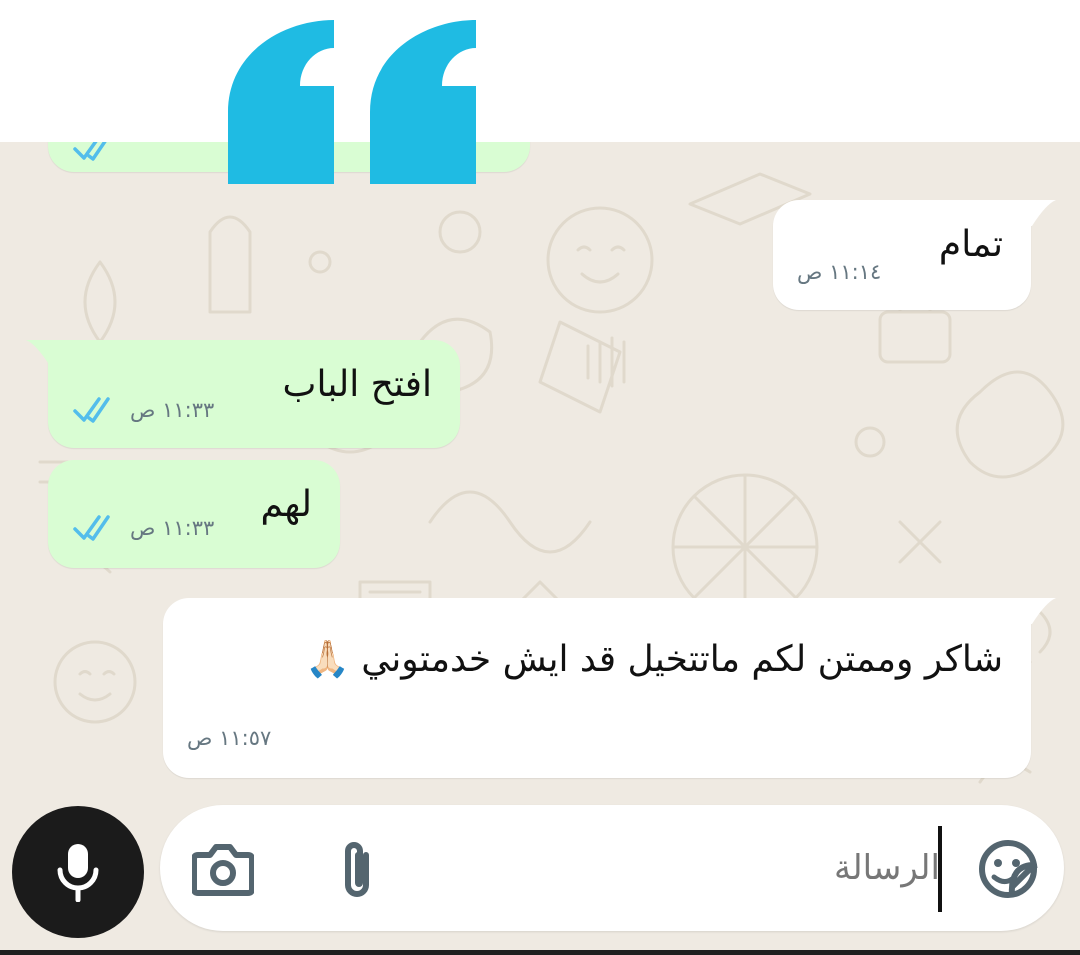 The width and height of the screenshot is (1080, 955). I want to click on message-text: افتح الباب, so click(357, 384).